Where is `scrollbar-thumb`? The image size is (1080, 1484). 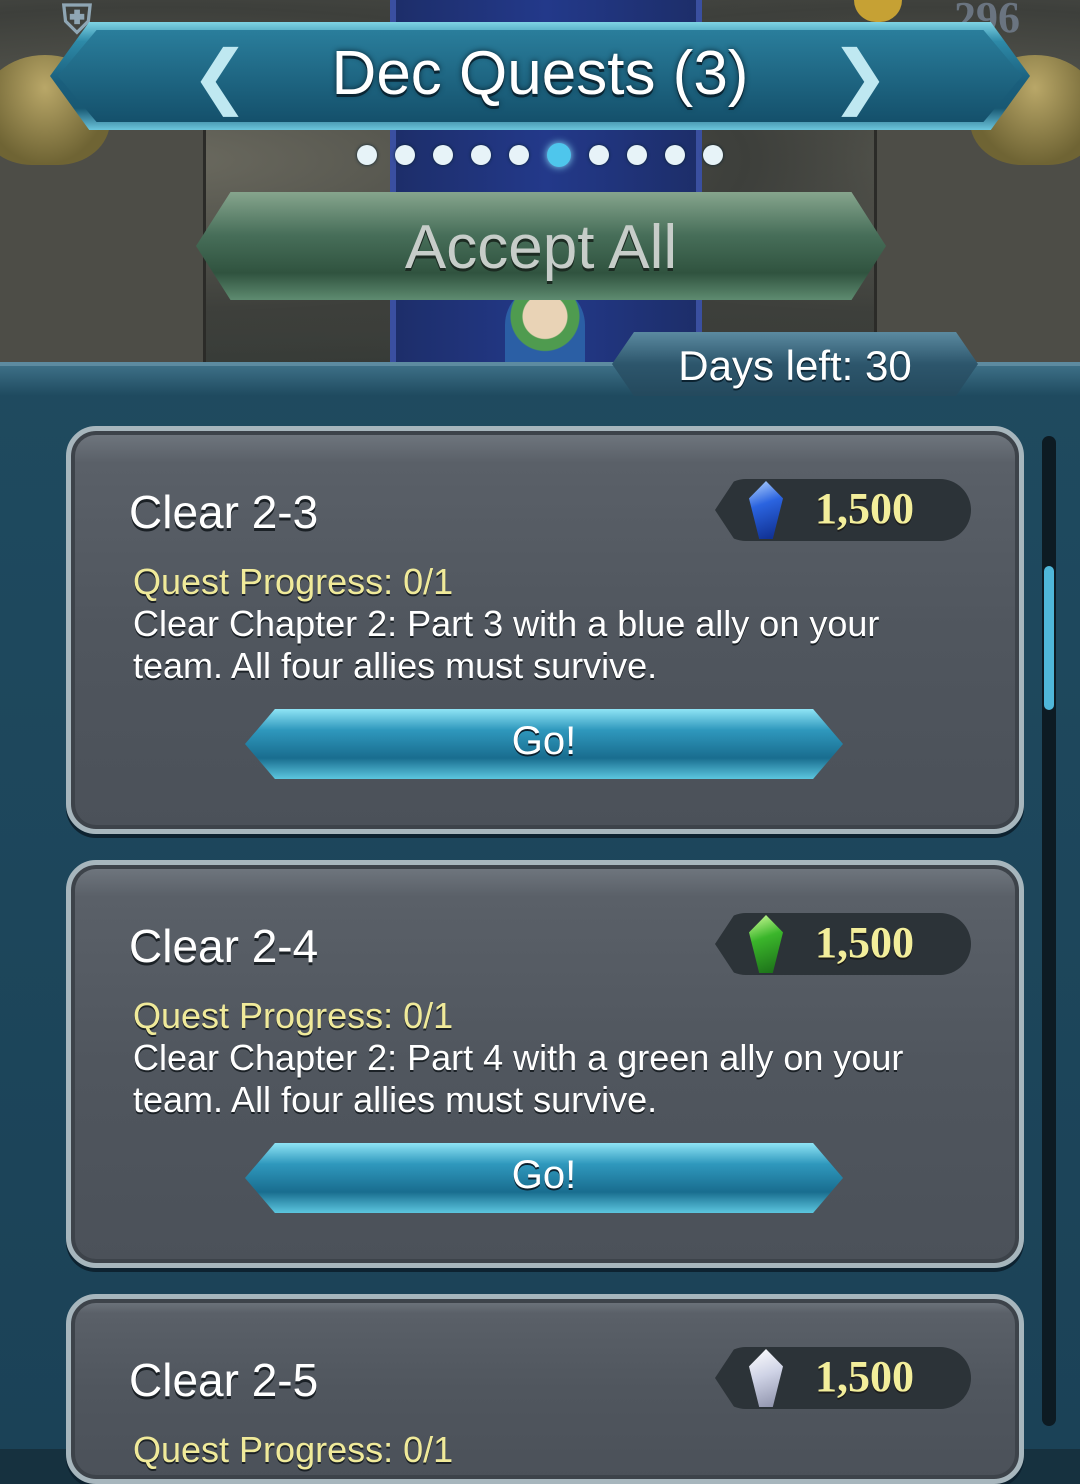 scrollbar-thumb is located at coordinates (1049, 638).